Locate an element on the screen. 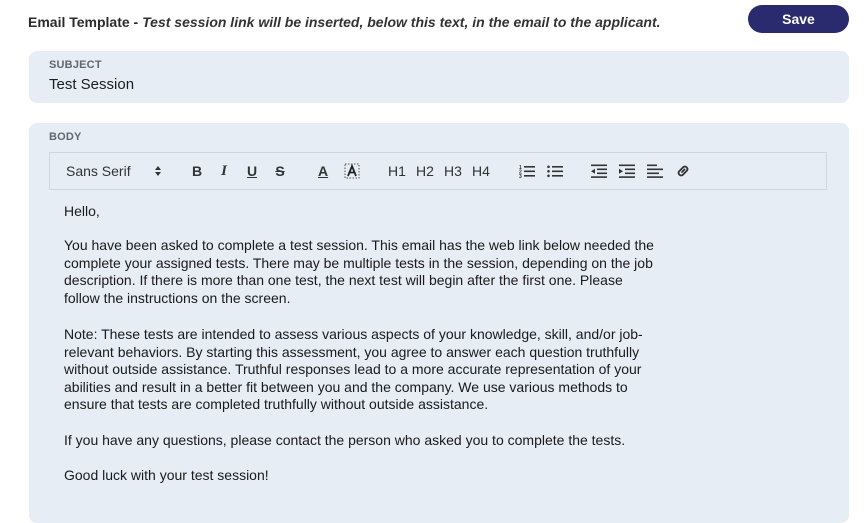  h3-label: H3 is located at coordinates (453, 171).